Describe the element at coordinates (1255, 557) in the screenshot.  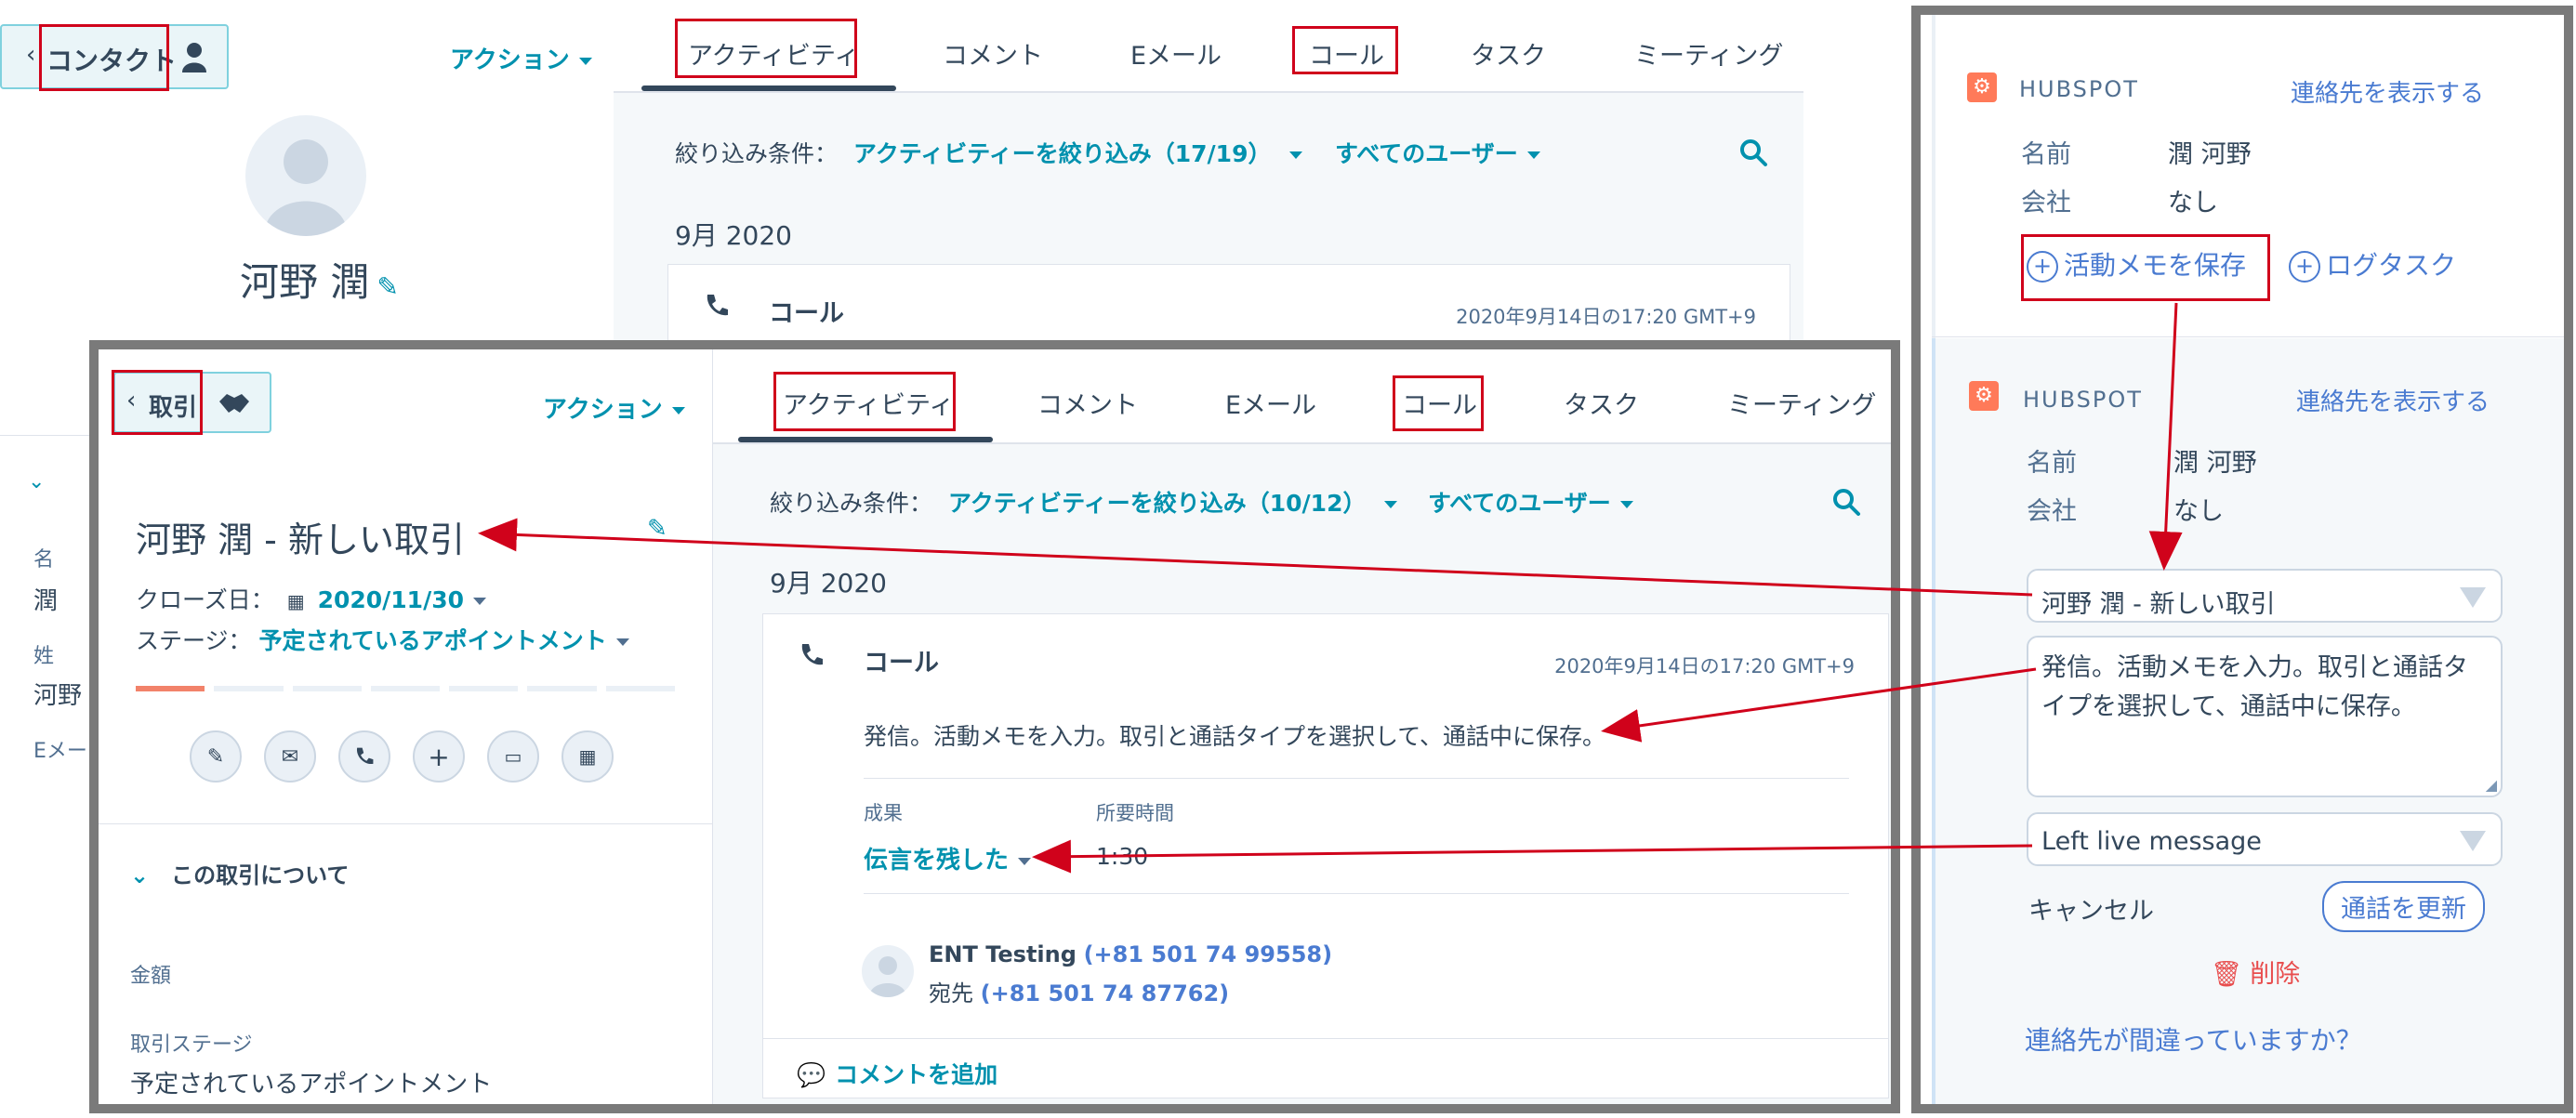
I see `arrow-deal-select-to-deal-name` at that location.